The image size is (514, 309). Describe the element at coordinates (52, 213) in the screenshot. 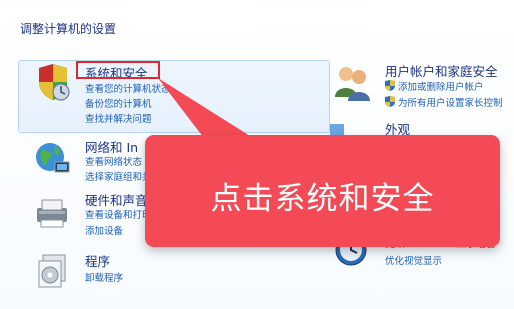

I see `printer-icon` at that location.